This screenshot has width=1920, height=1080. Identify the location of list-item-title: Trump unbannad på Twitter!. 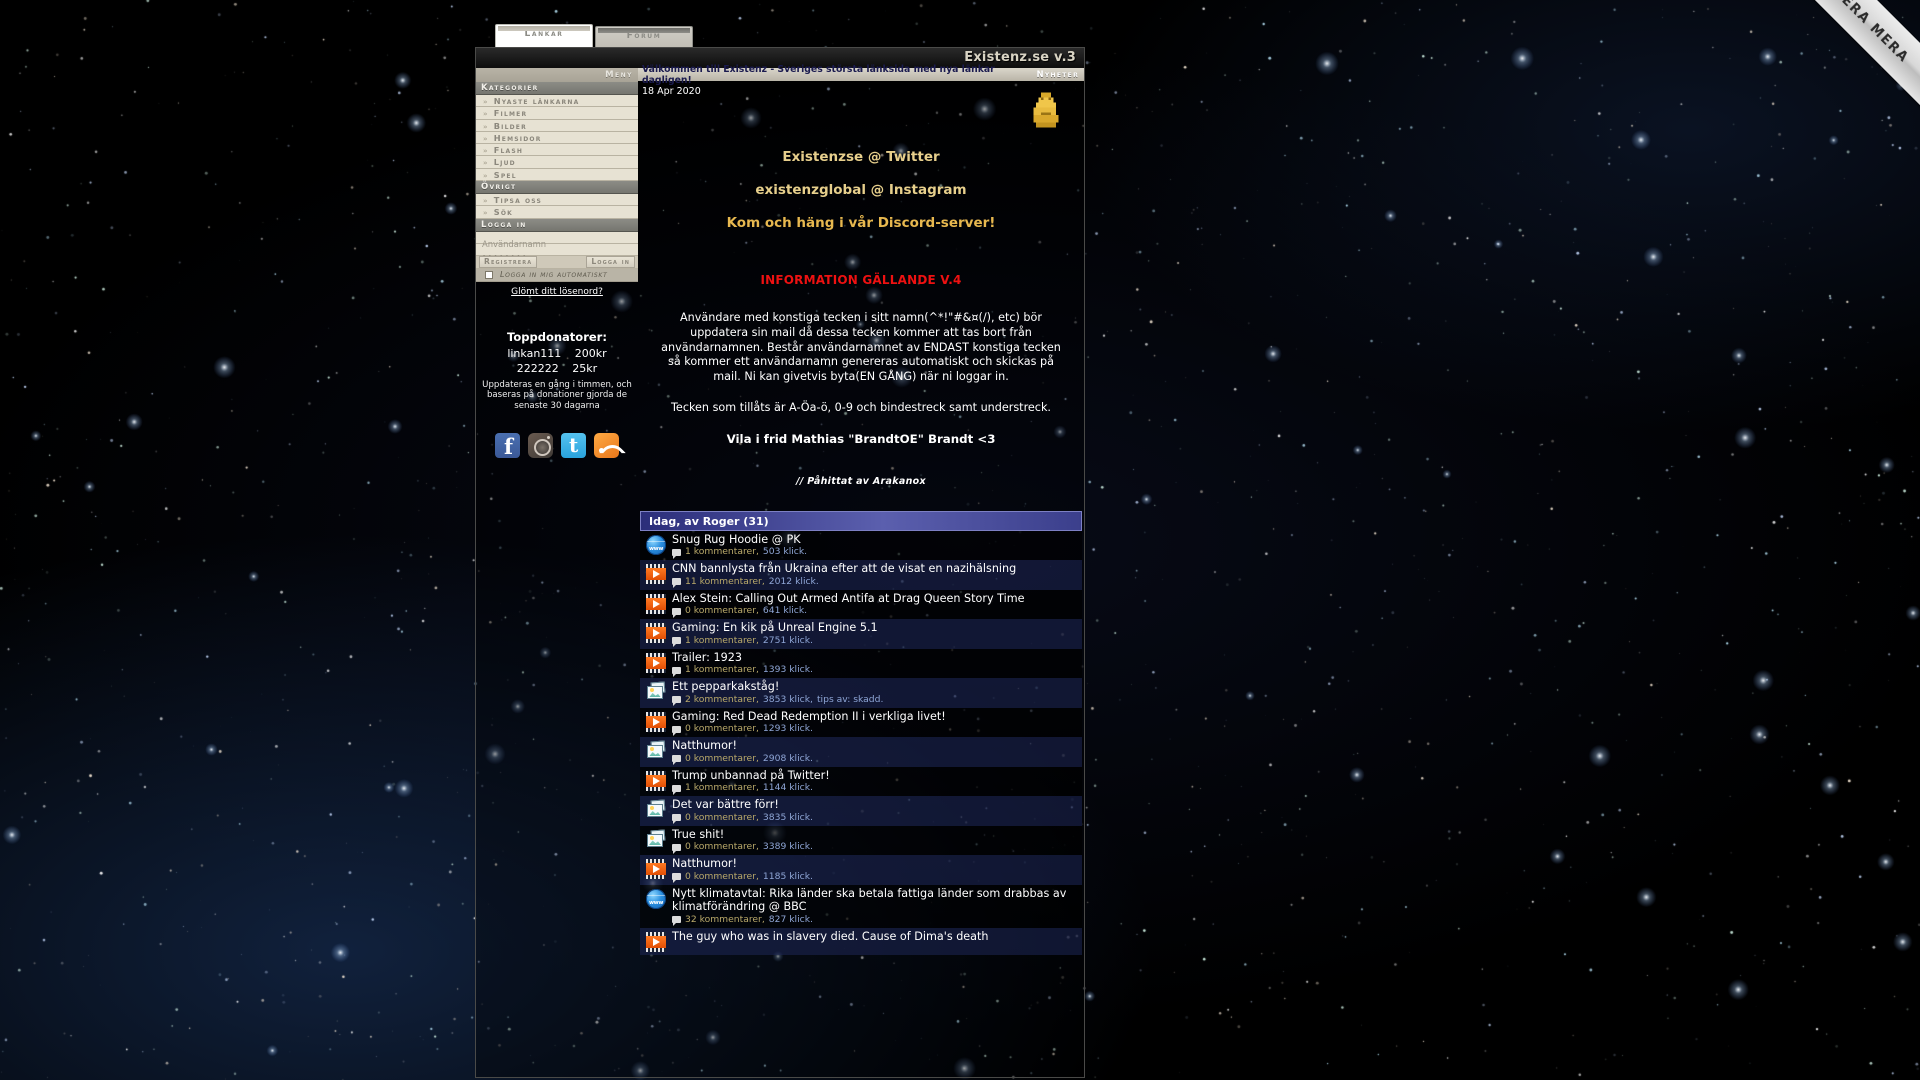
(875, 776).